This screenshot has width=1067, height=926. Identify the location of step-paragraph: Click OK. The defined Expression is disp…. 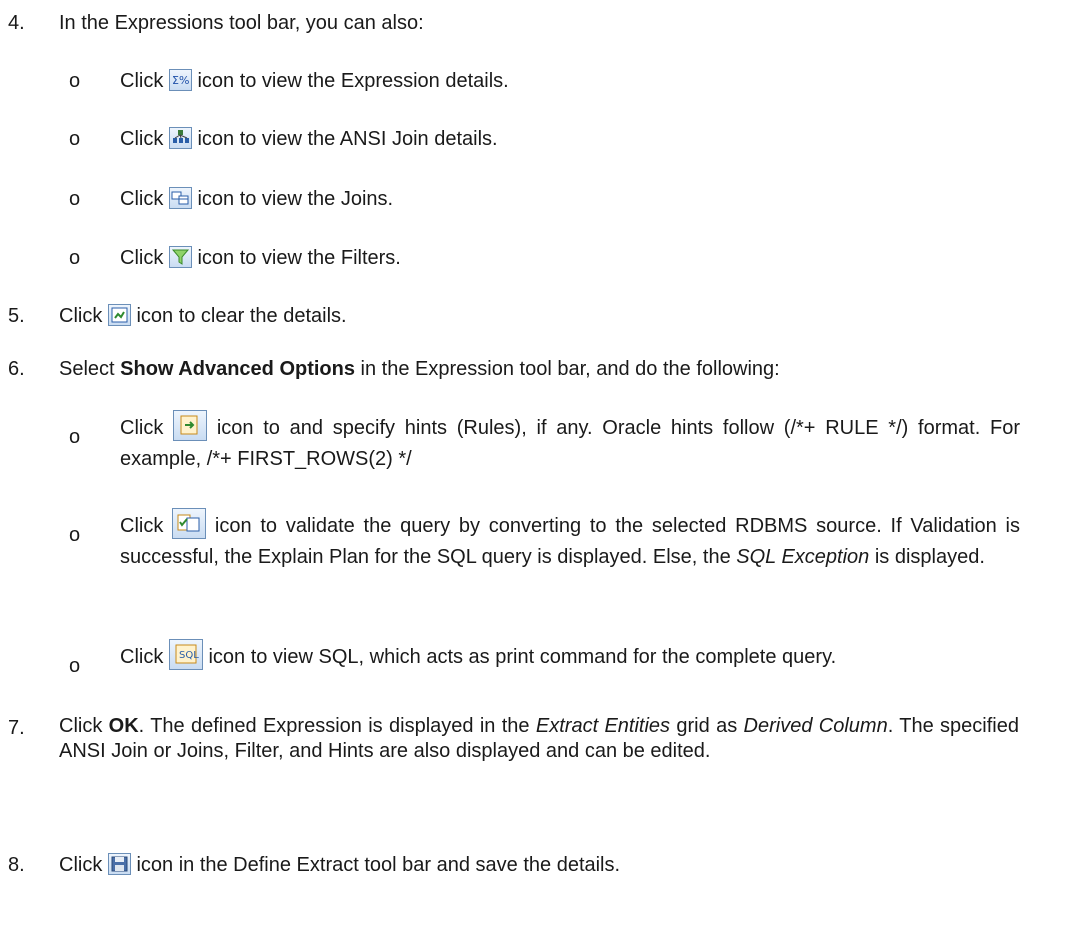
(539, 739).